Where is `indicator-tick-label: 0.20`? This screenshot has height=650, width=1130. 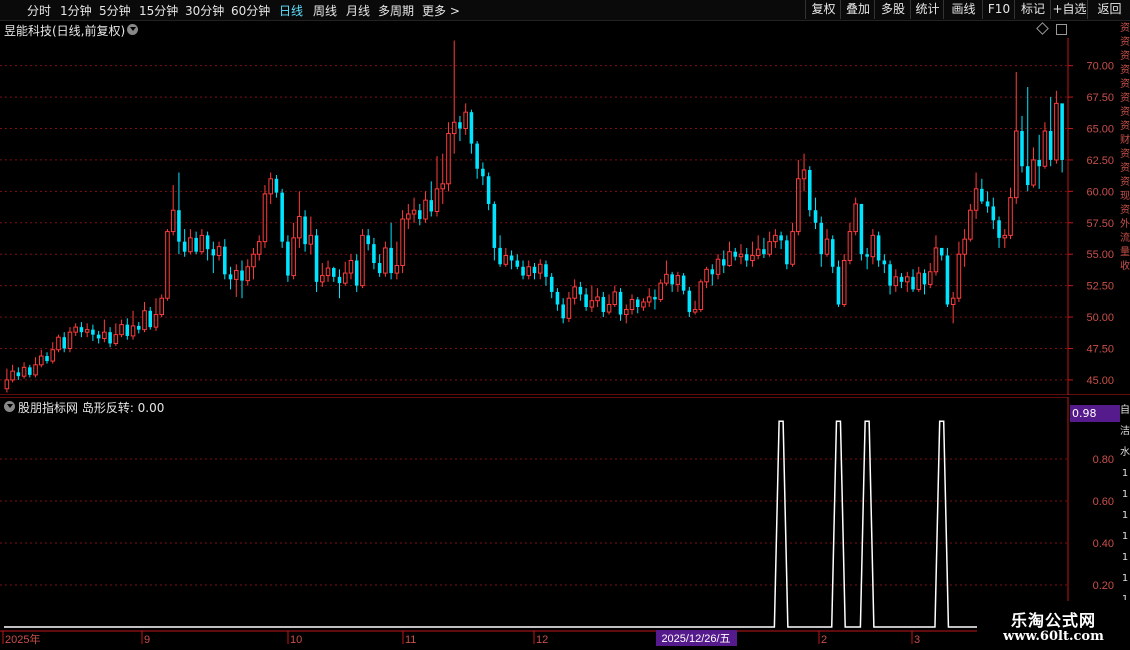 indicator-tick-label: 0.20 is located at coordinates (1103, 586).